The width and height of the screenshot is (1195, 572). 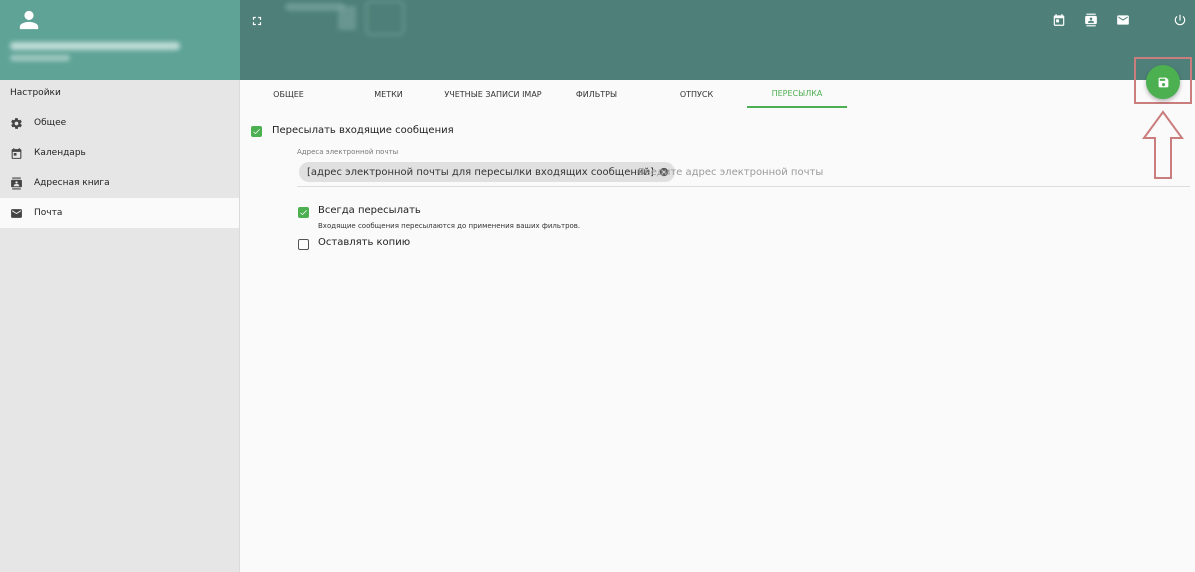 I want to click on save-icon, so click(x=1163, y=82).